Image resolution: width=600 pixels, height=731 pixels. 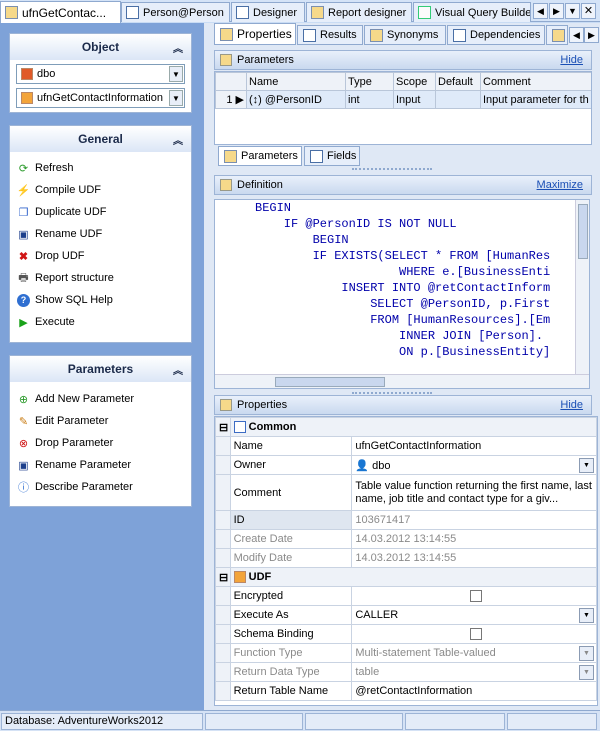 What do you see at coordinates (402, 381) in the screenshot?
I see `horizontal-scrollbar` at bounding box center [402, 381].